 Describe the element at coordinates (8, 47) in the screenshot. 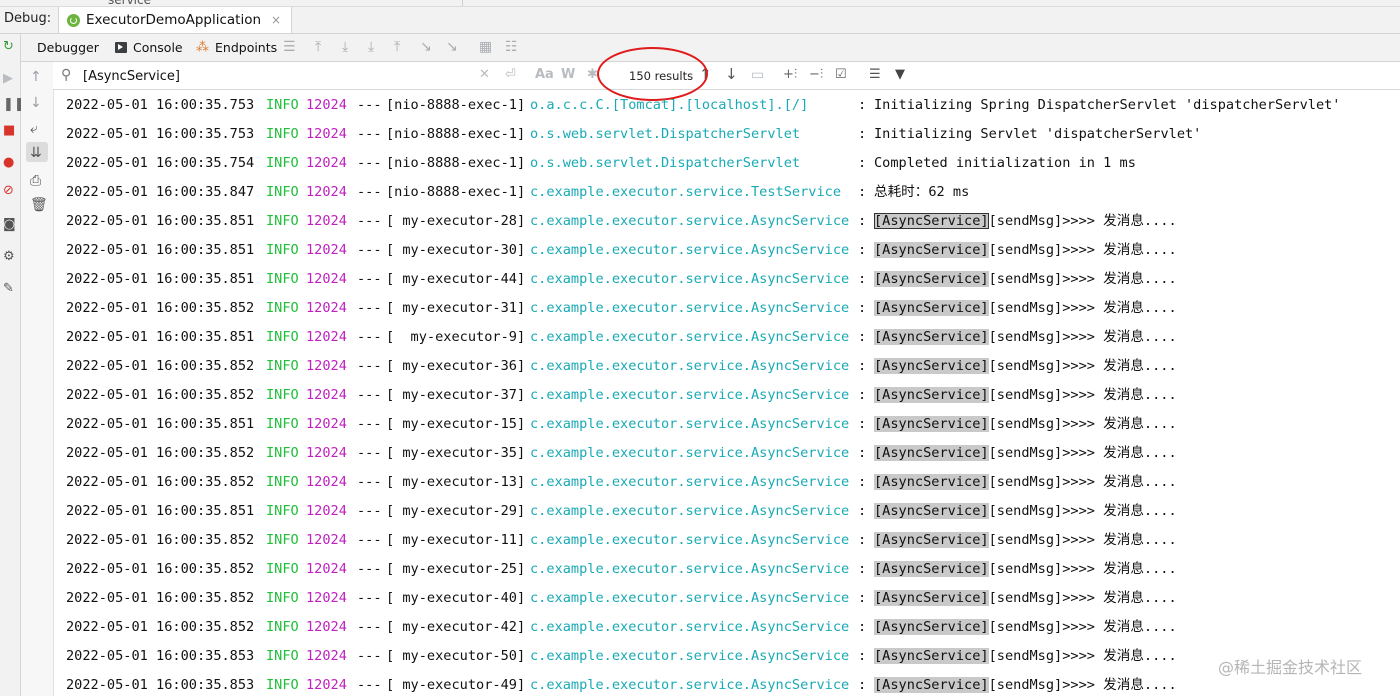

I see `rerun-icon: ↻` at that location.